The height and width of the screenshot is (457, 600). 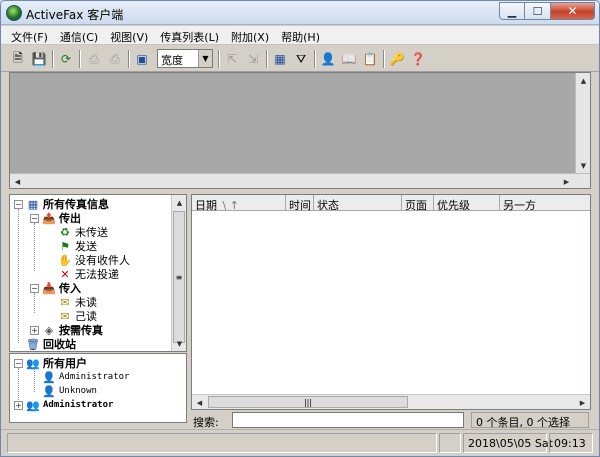 I want to click on column-label: 状态, so click(x=328, y=205).